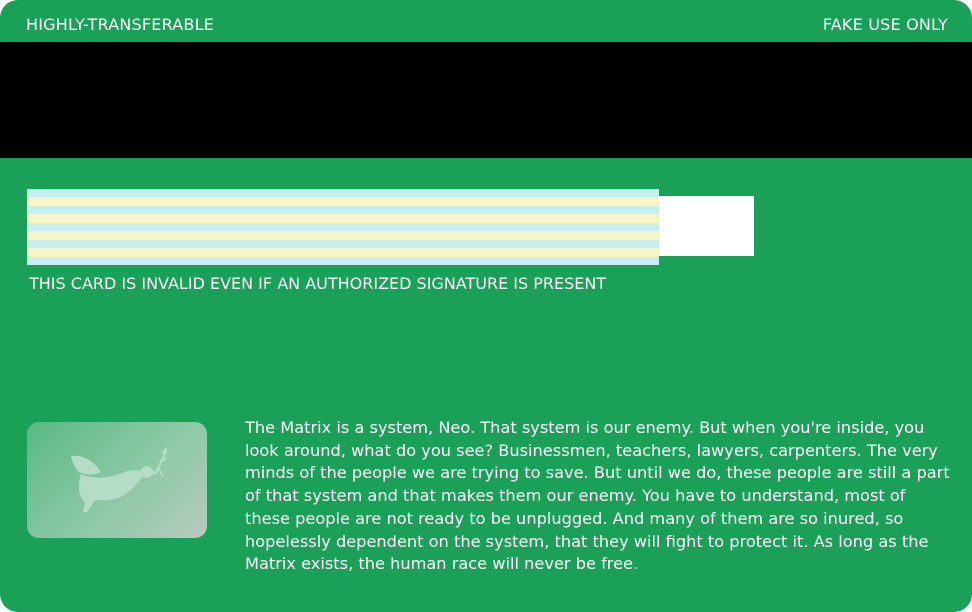 This screenshot has width=972, height=612. I want to click on signature-strip, so click(343, 227).